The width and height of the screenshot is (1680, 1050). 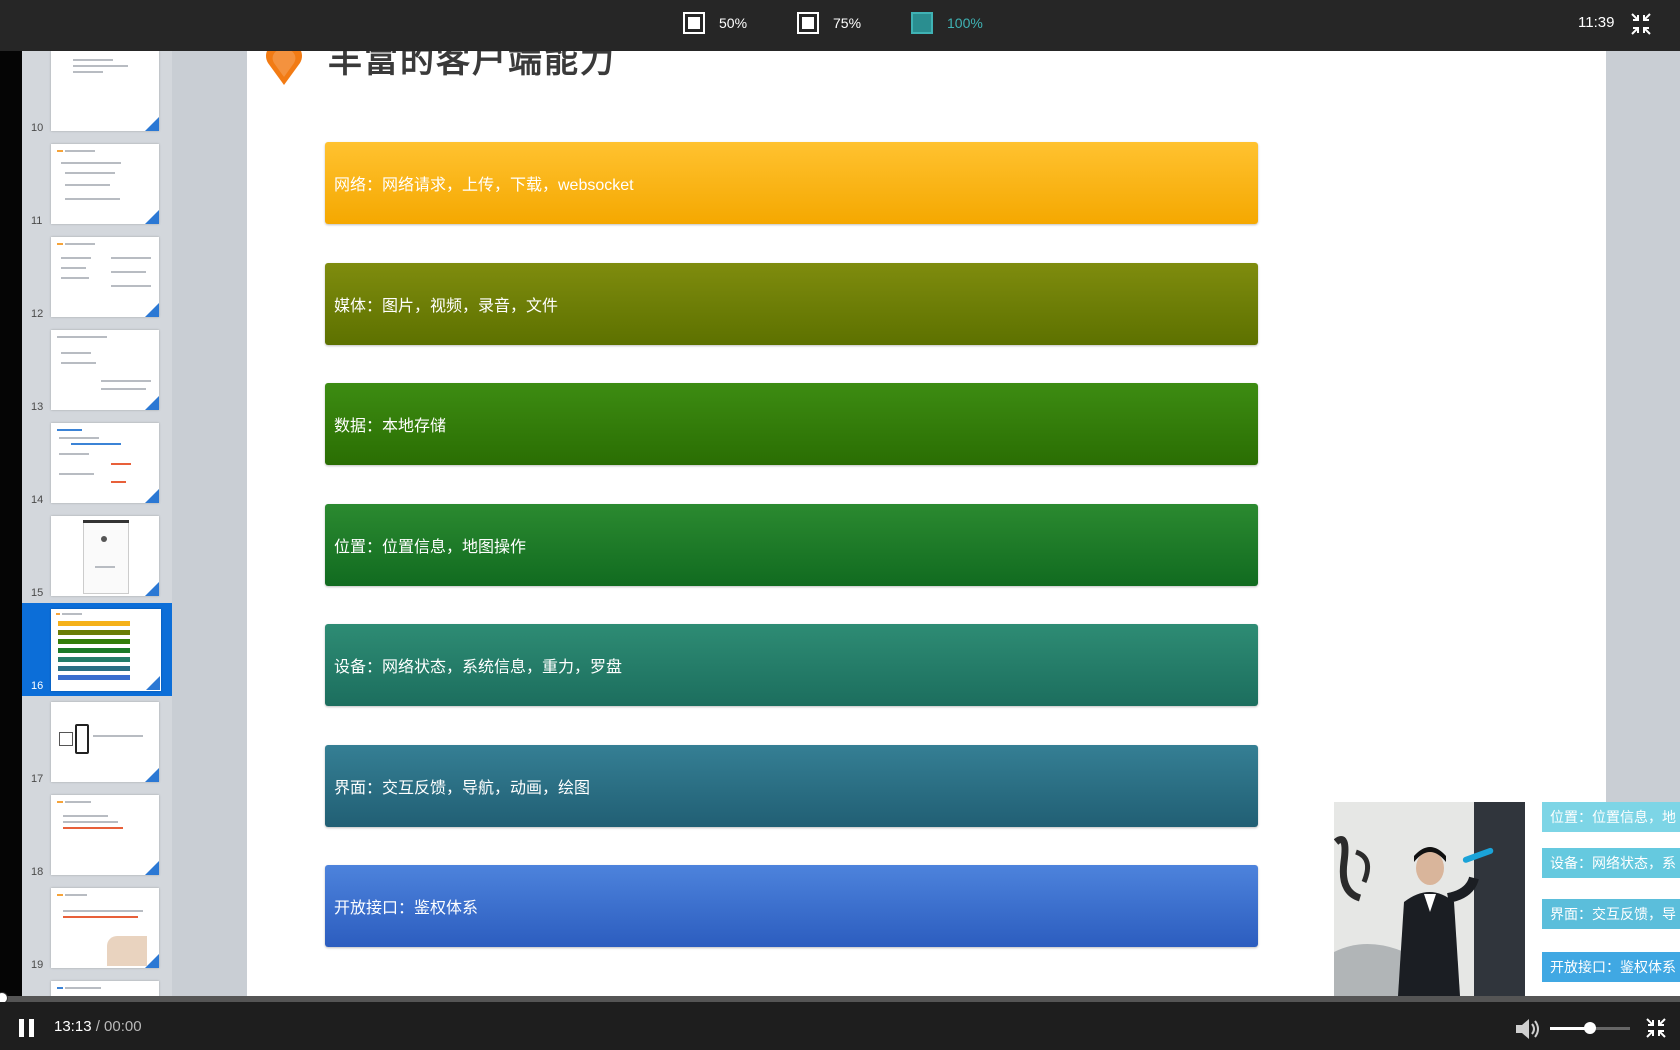 I want to click on thumbnail-slide-20: 20, so click(x=97, y=985).